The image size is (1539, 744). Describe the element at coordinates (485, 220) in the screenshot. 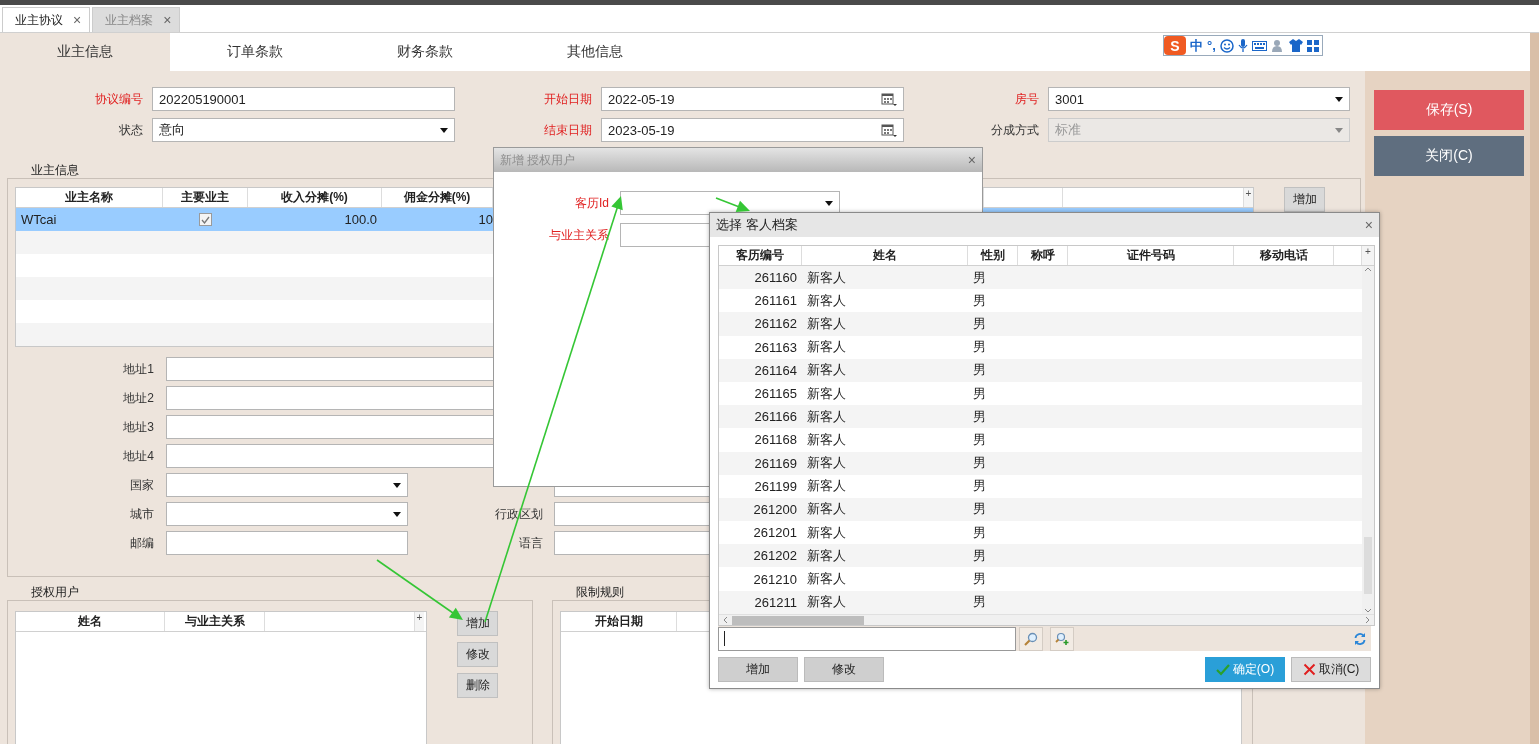

I see `table-cell-text: 10` at that location.